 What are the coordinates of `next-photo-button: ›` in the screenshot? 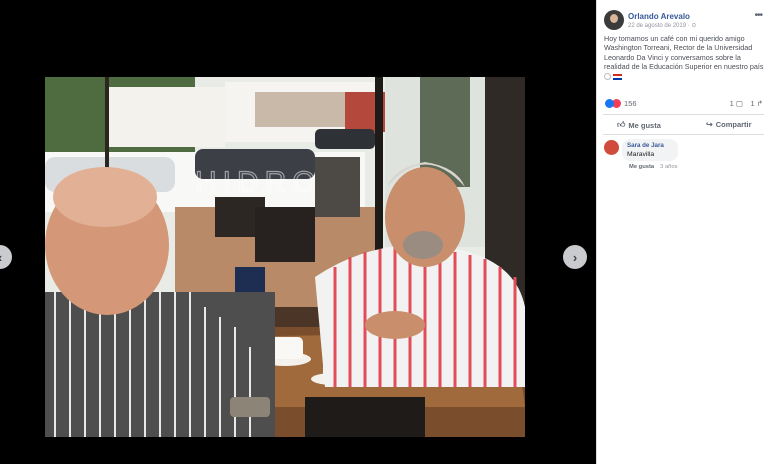 It's located at (575, 257).